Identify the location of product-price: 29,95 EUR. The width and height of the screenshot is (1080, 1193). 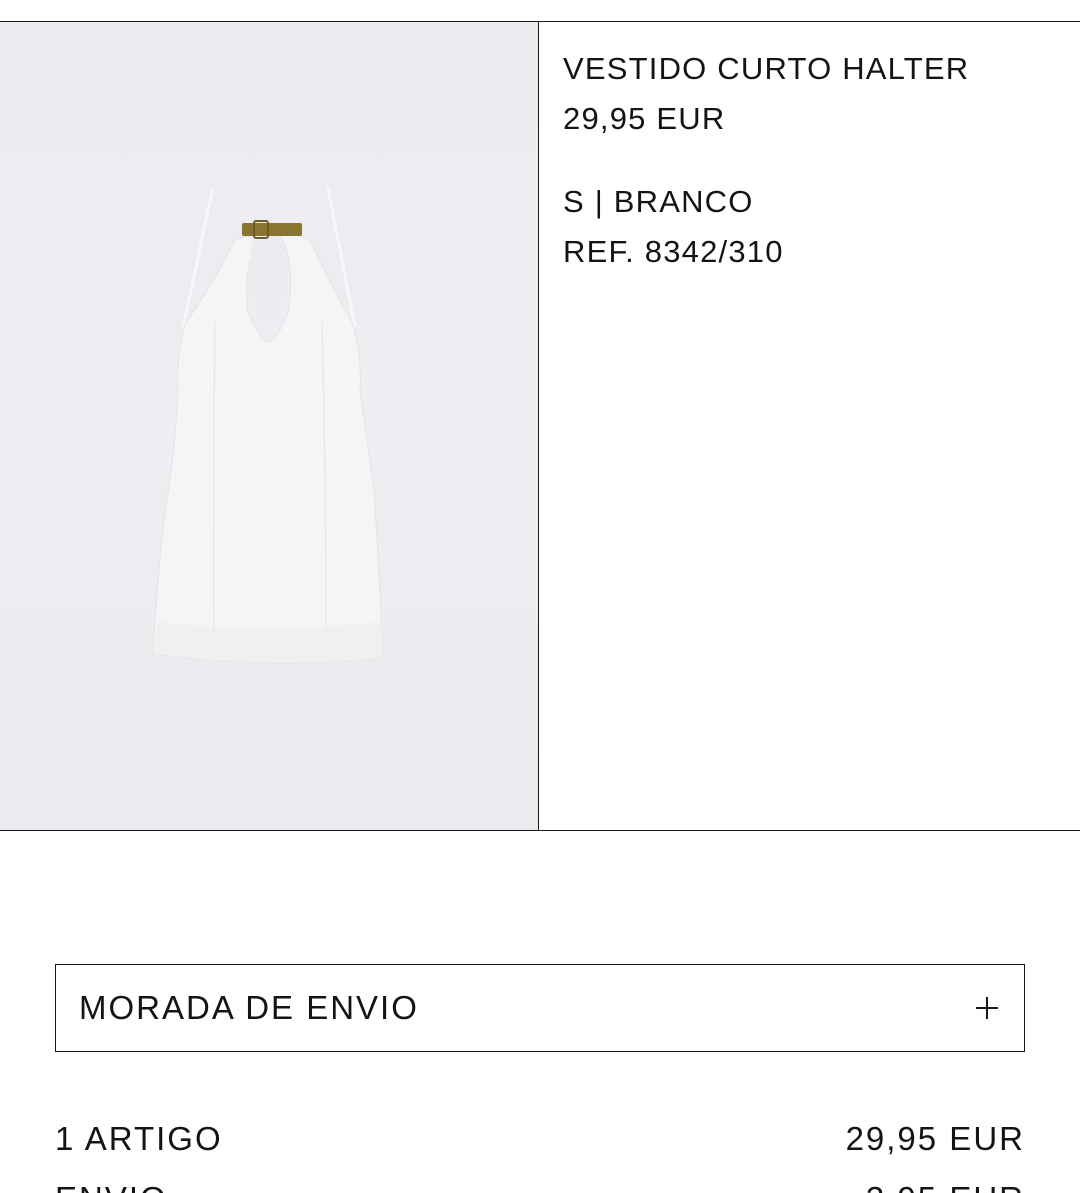
(644, 118).